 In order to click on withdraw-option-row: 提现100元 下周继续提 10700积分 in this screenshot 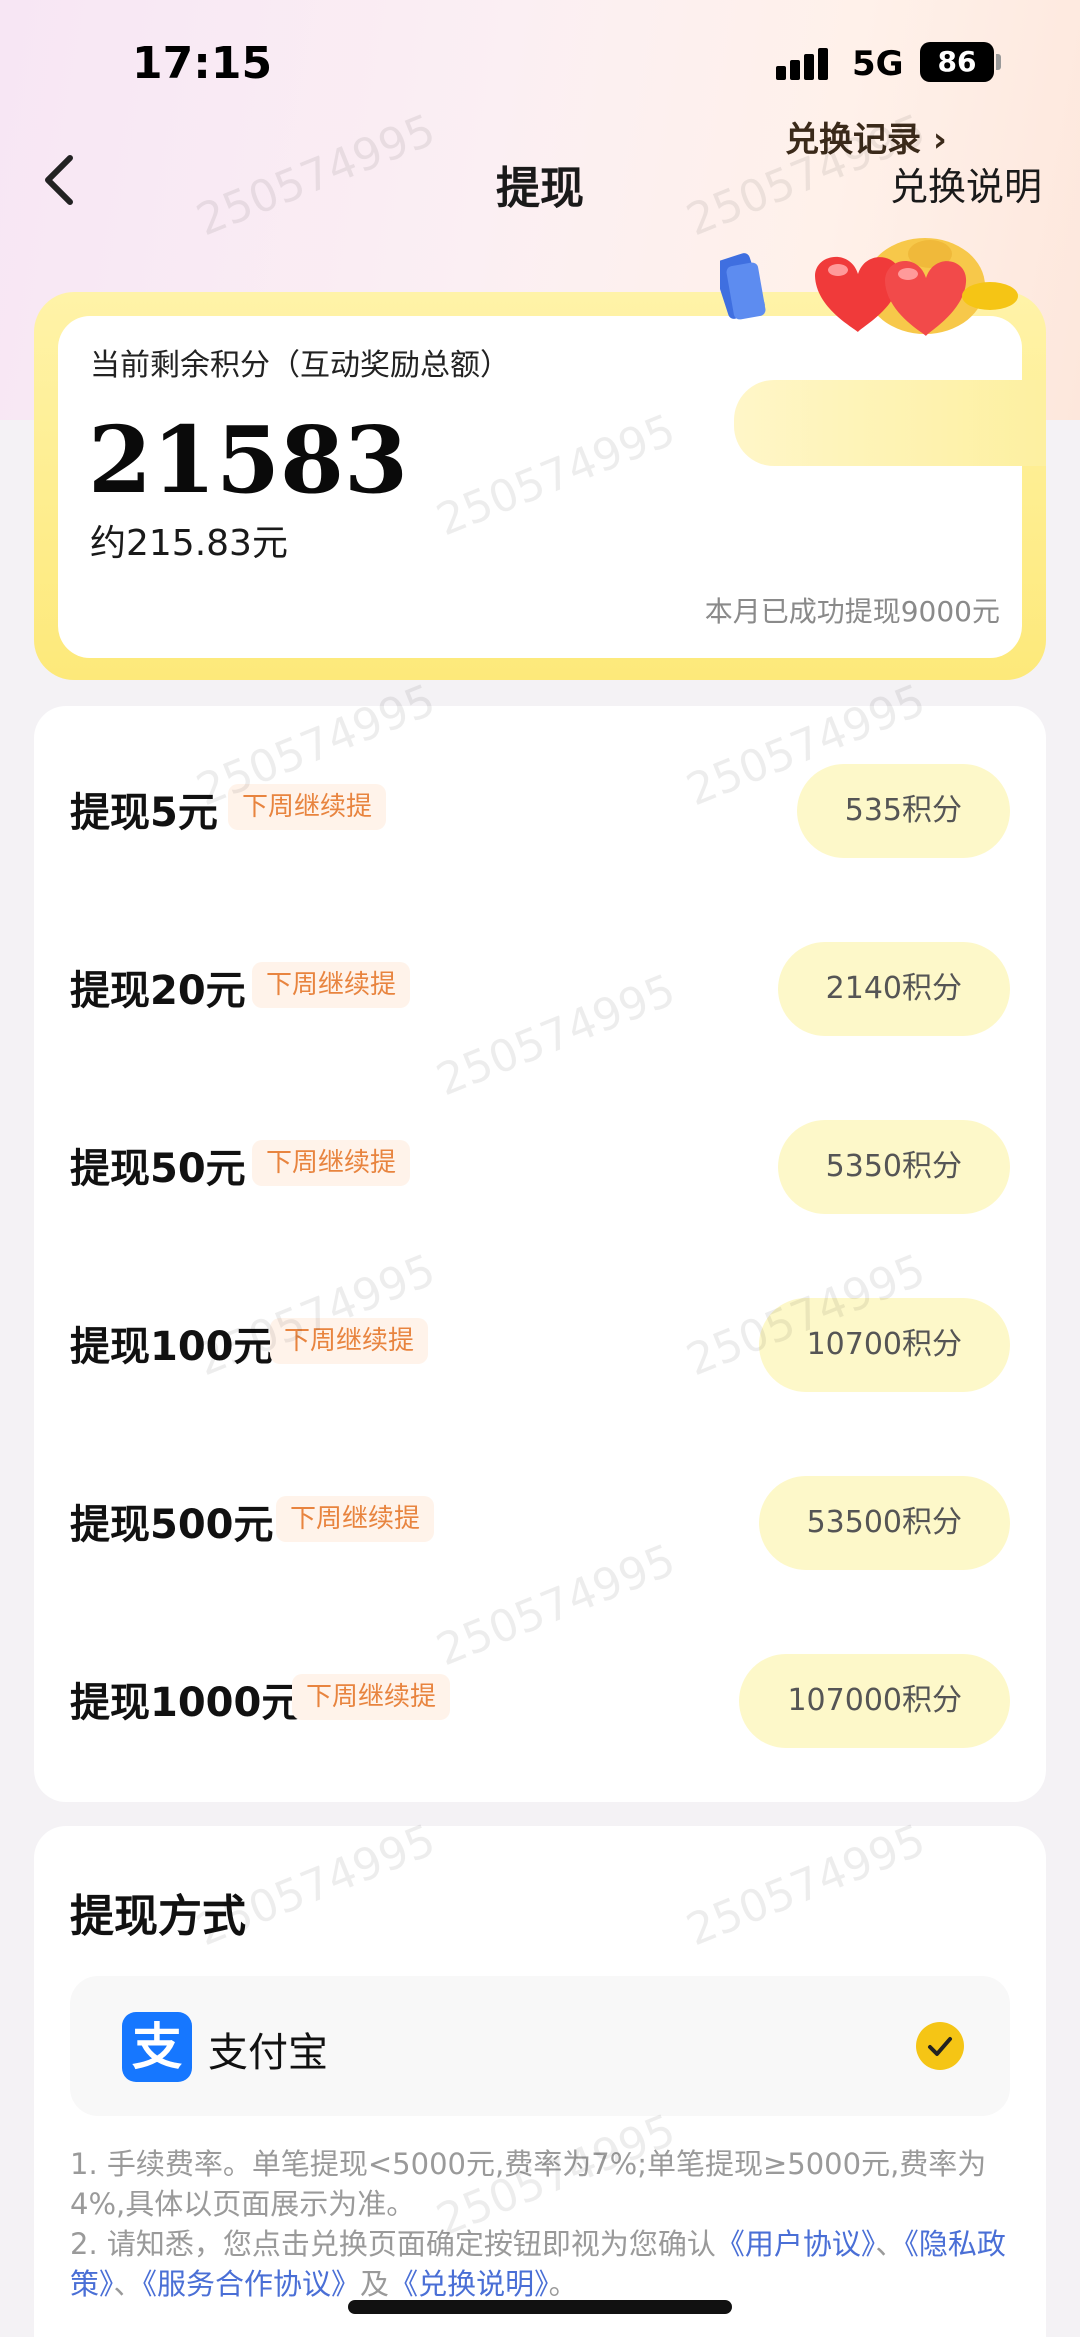, I will do `click(540, 1341)`.